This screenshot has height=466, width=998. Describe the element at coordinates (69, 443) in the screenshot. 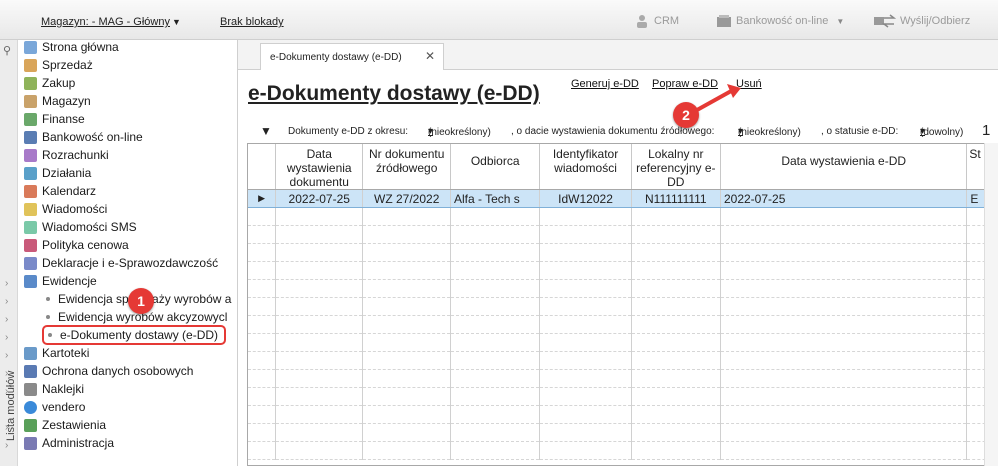

I see `nav-item-admin: Administracja` at that location.